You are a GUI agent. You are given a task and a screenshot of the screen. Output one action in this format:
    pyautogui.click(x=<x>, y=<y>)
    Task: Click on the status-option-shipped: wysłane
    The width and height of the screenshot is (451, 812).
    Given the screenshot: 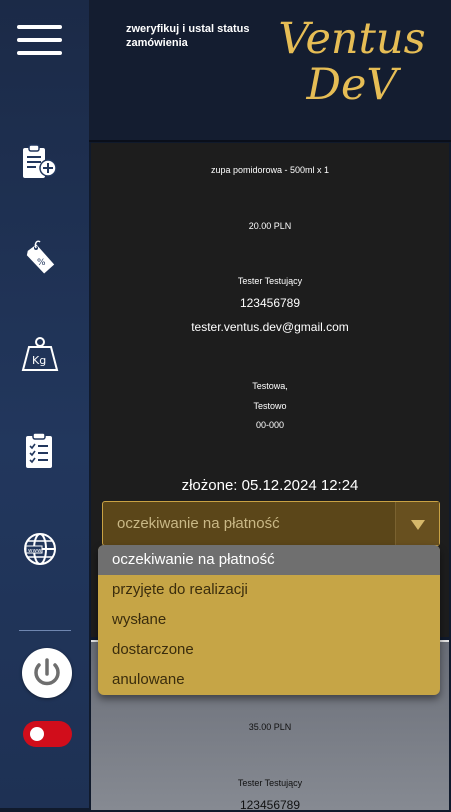 What is the action you would take?
    pyautogui.click(x=269, y=620)
    